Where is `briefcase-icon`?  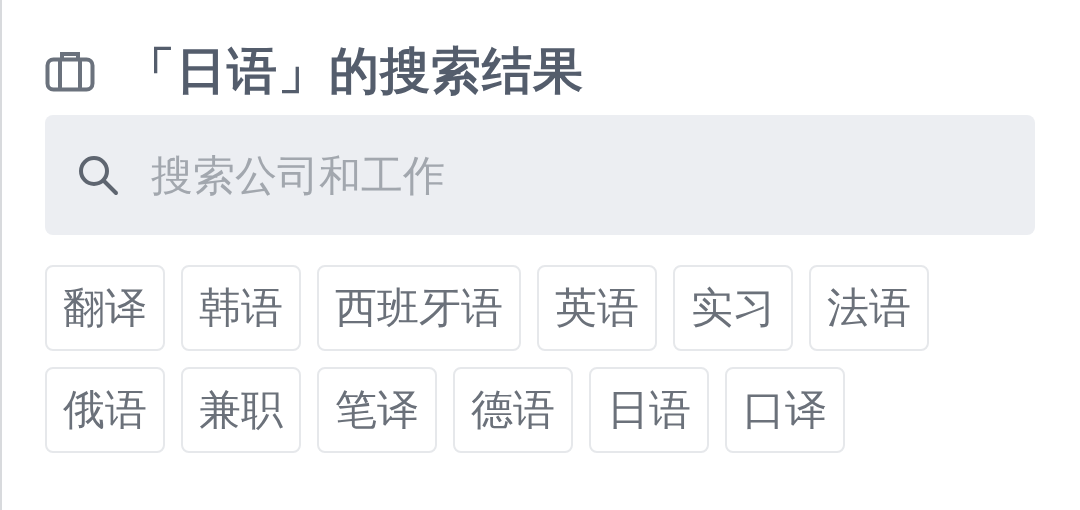 briefcase-icon is located at coordinates (70, 71).